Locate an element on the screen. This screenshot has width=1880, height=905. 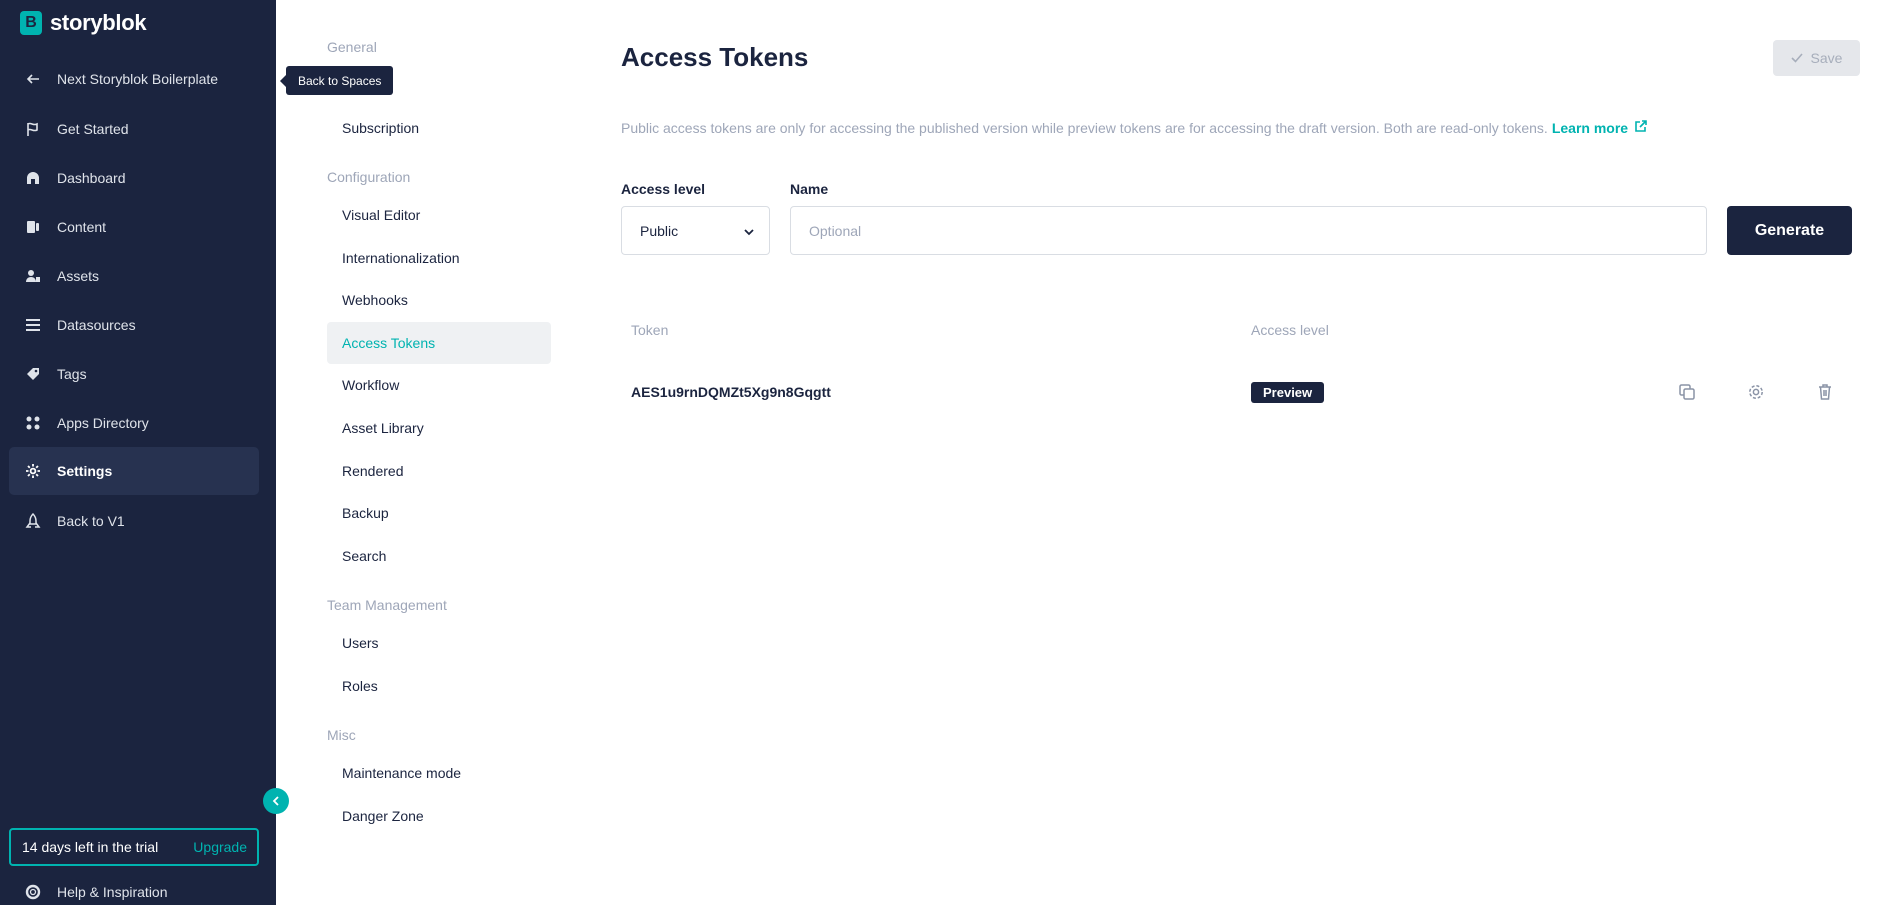
settings-icon is located at coordinates (1756, 392).